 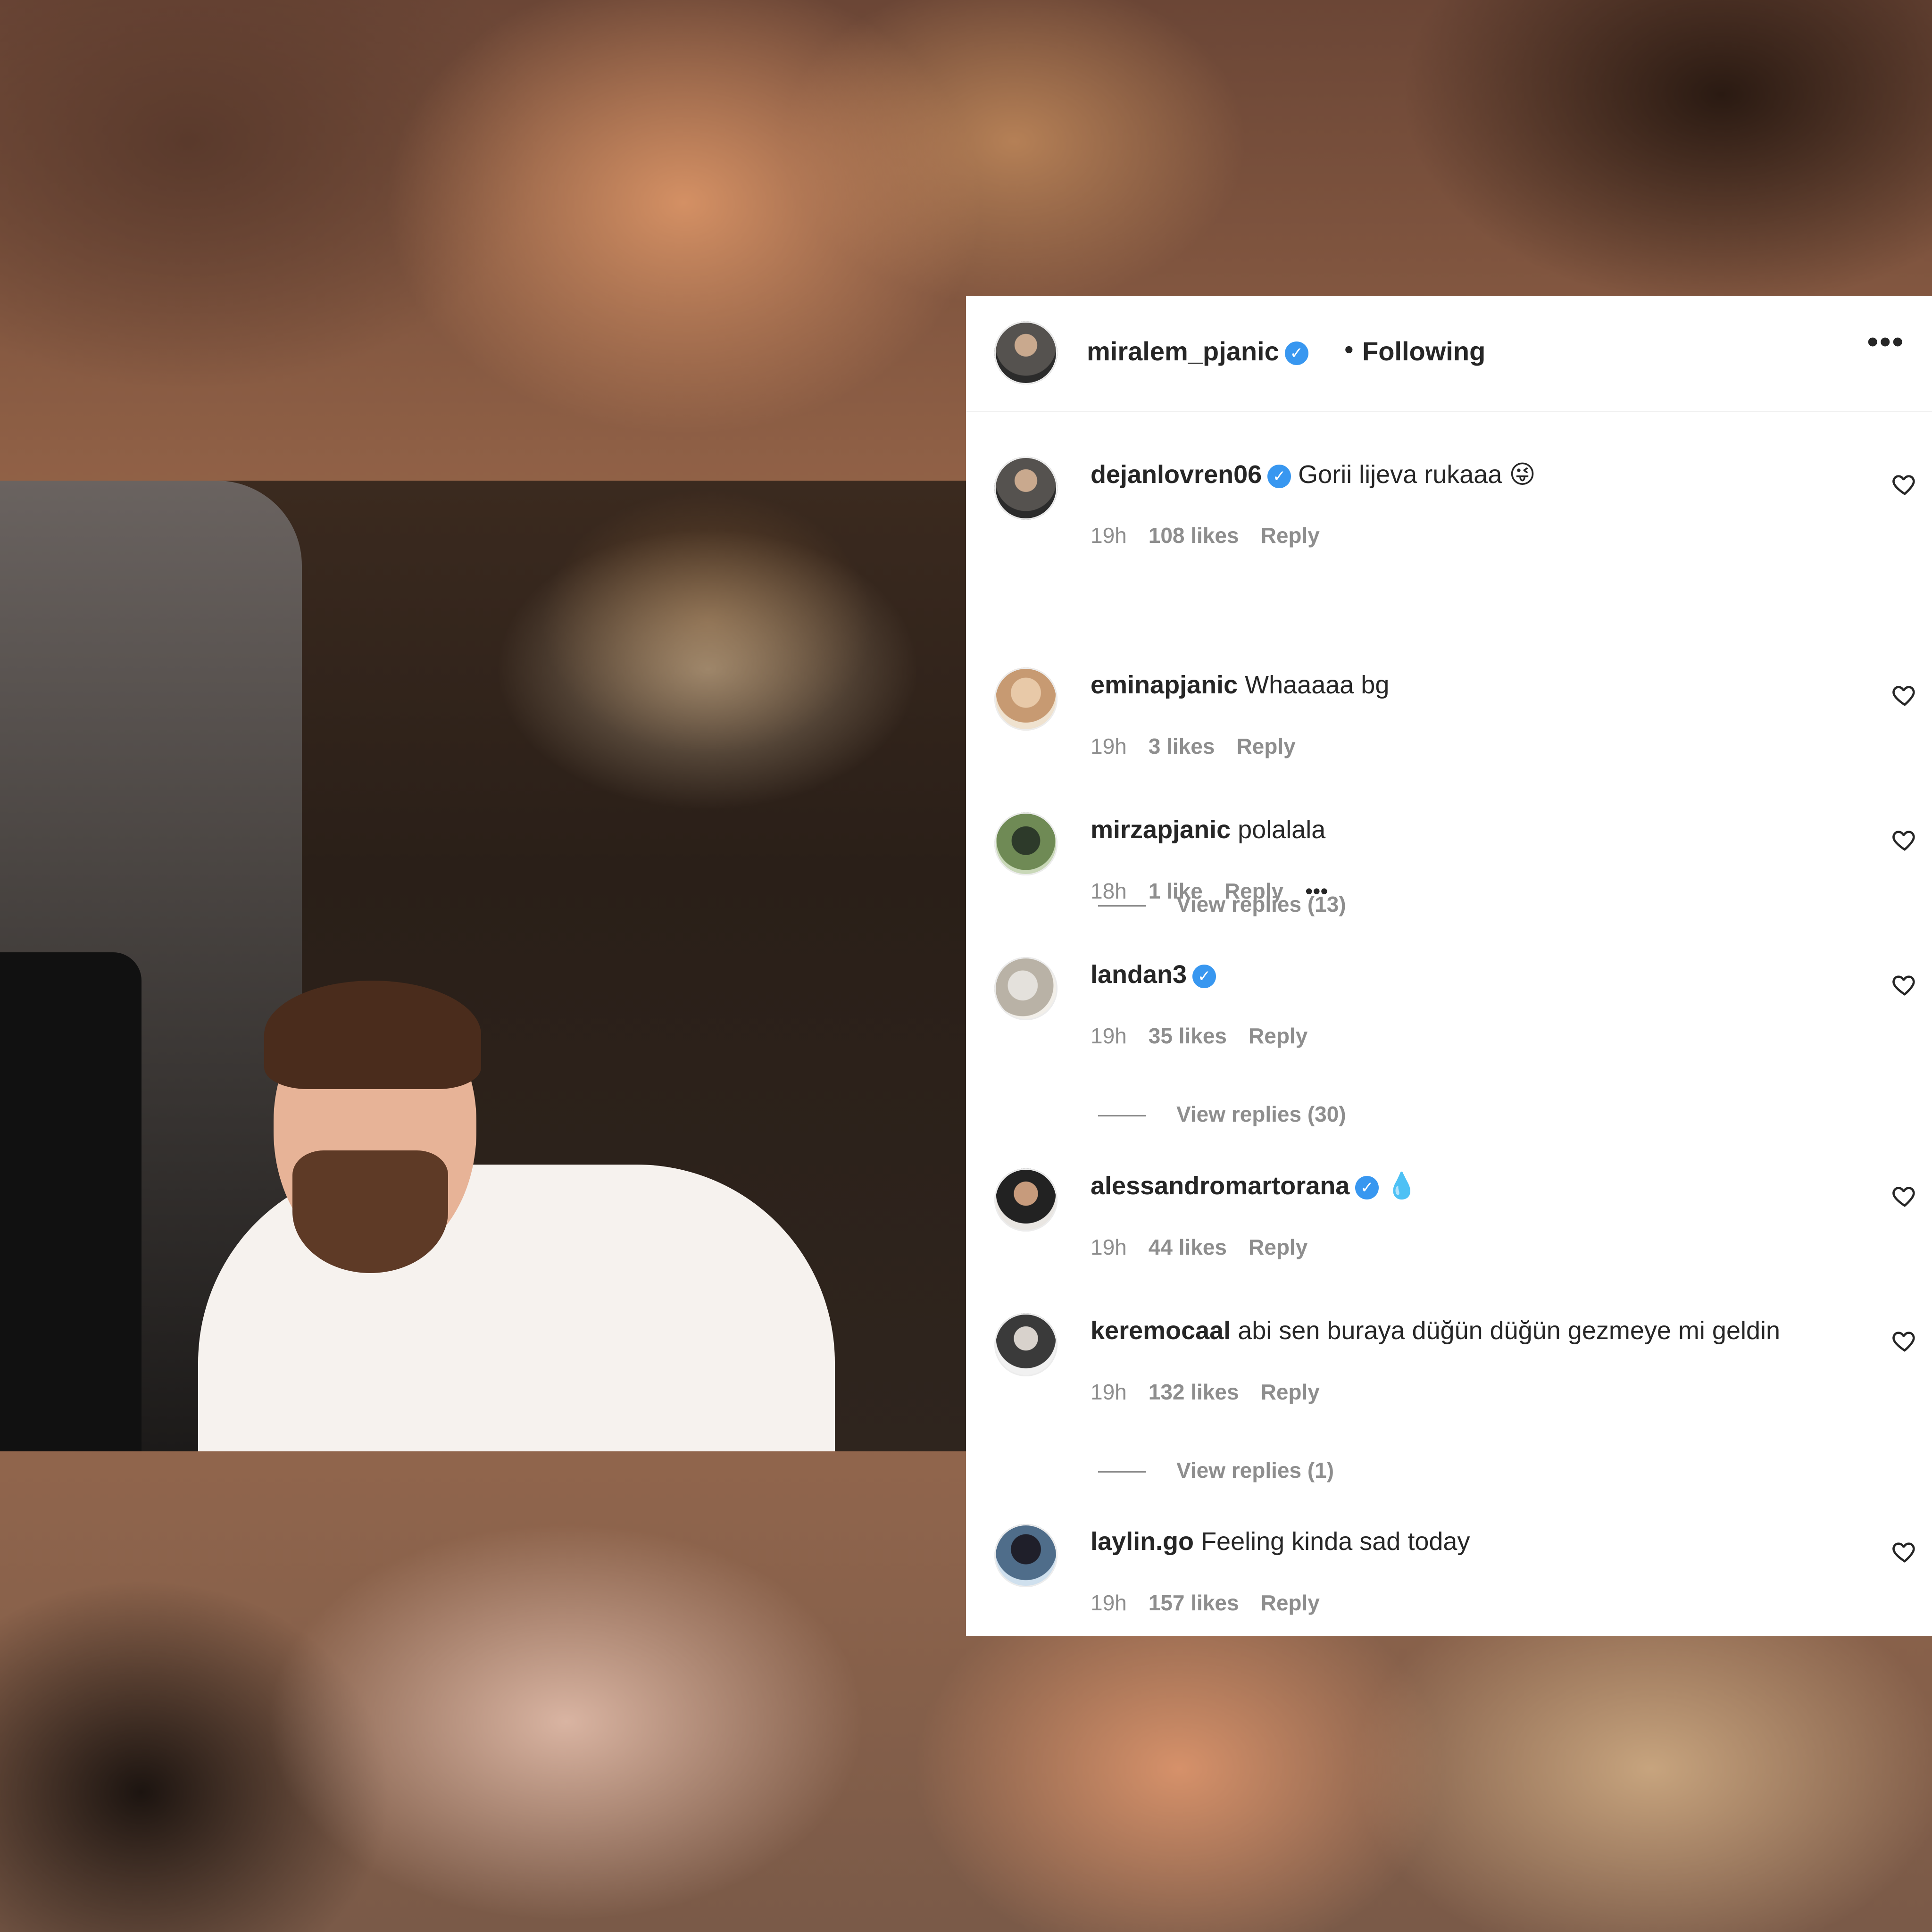 What do you see at coordinates (1240, 685) in the screenshot?
I see `comment-text-line: eminapjanic Whaaaaa bg` at bounding box center [1240, 685].